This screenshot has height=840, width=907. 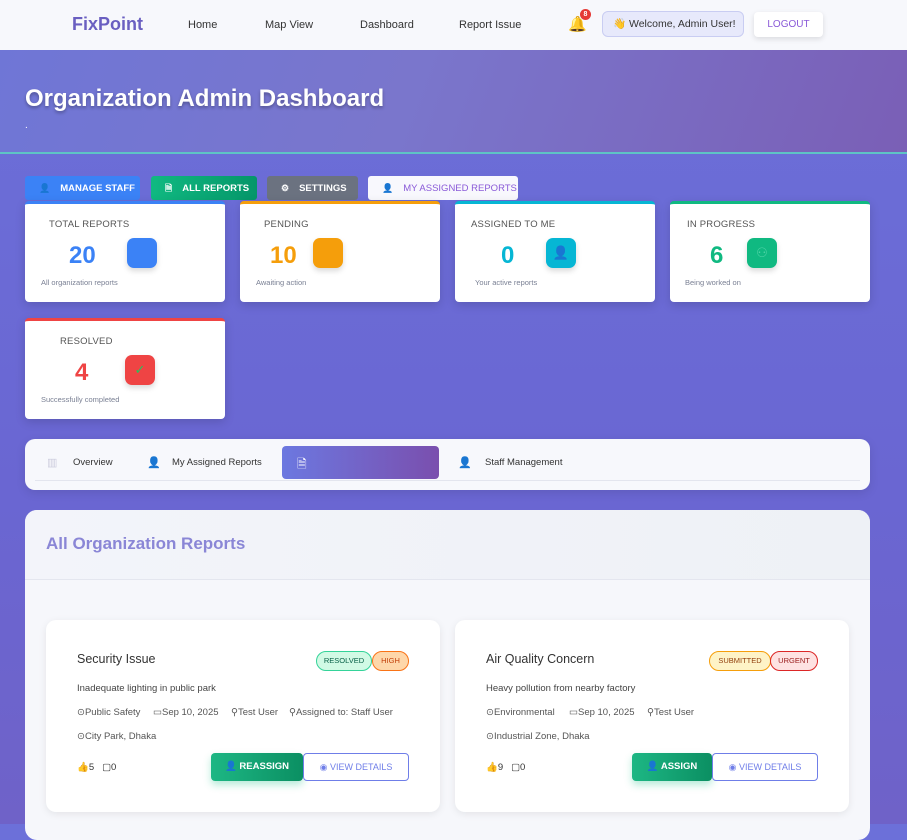 I want to click on nav-map-view: Map View, so click(x=289, y=25).